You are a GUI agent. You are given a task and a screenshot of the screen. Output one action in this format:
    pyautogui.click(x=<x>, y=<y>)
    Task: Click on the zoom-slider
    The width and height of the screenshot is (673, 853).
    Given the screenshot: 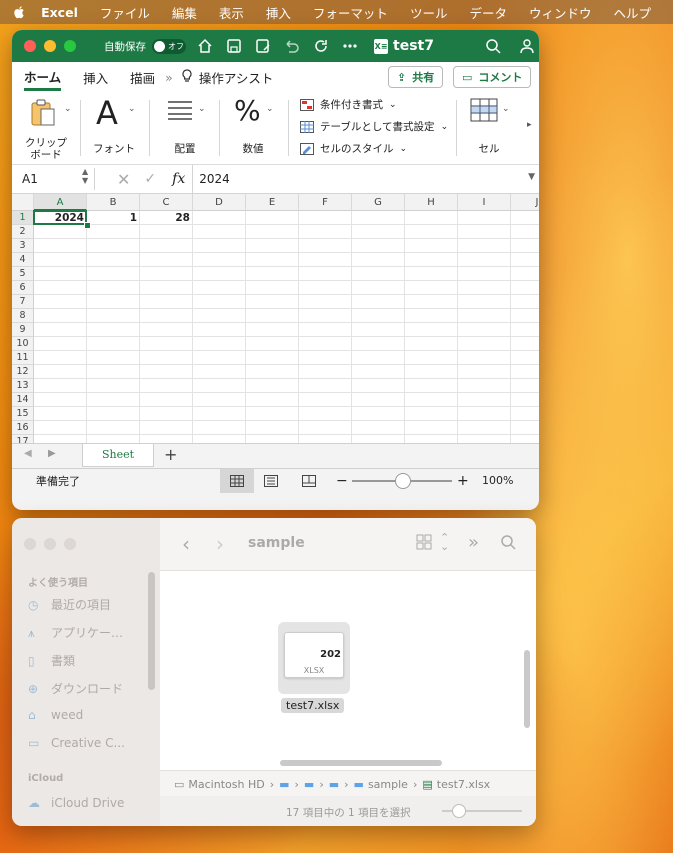 What is the action you would take?
    pyautogui.click(x=402, y=481)
    